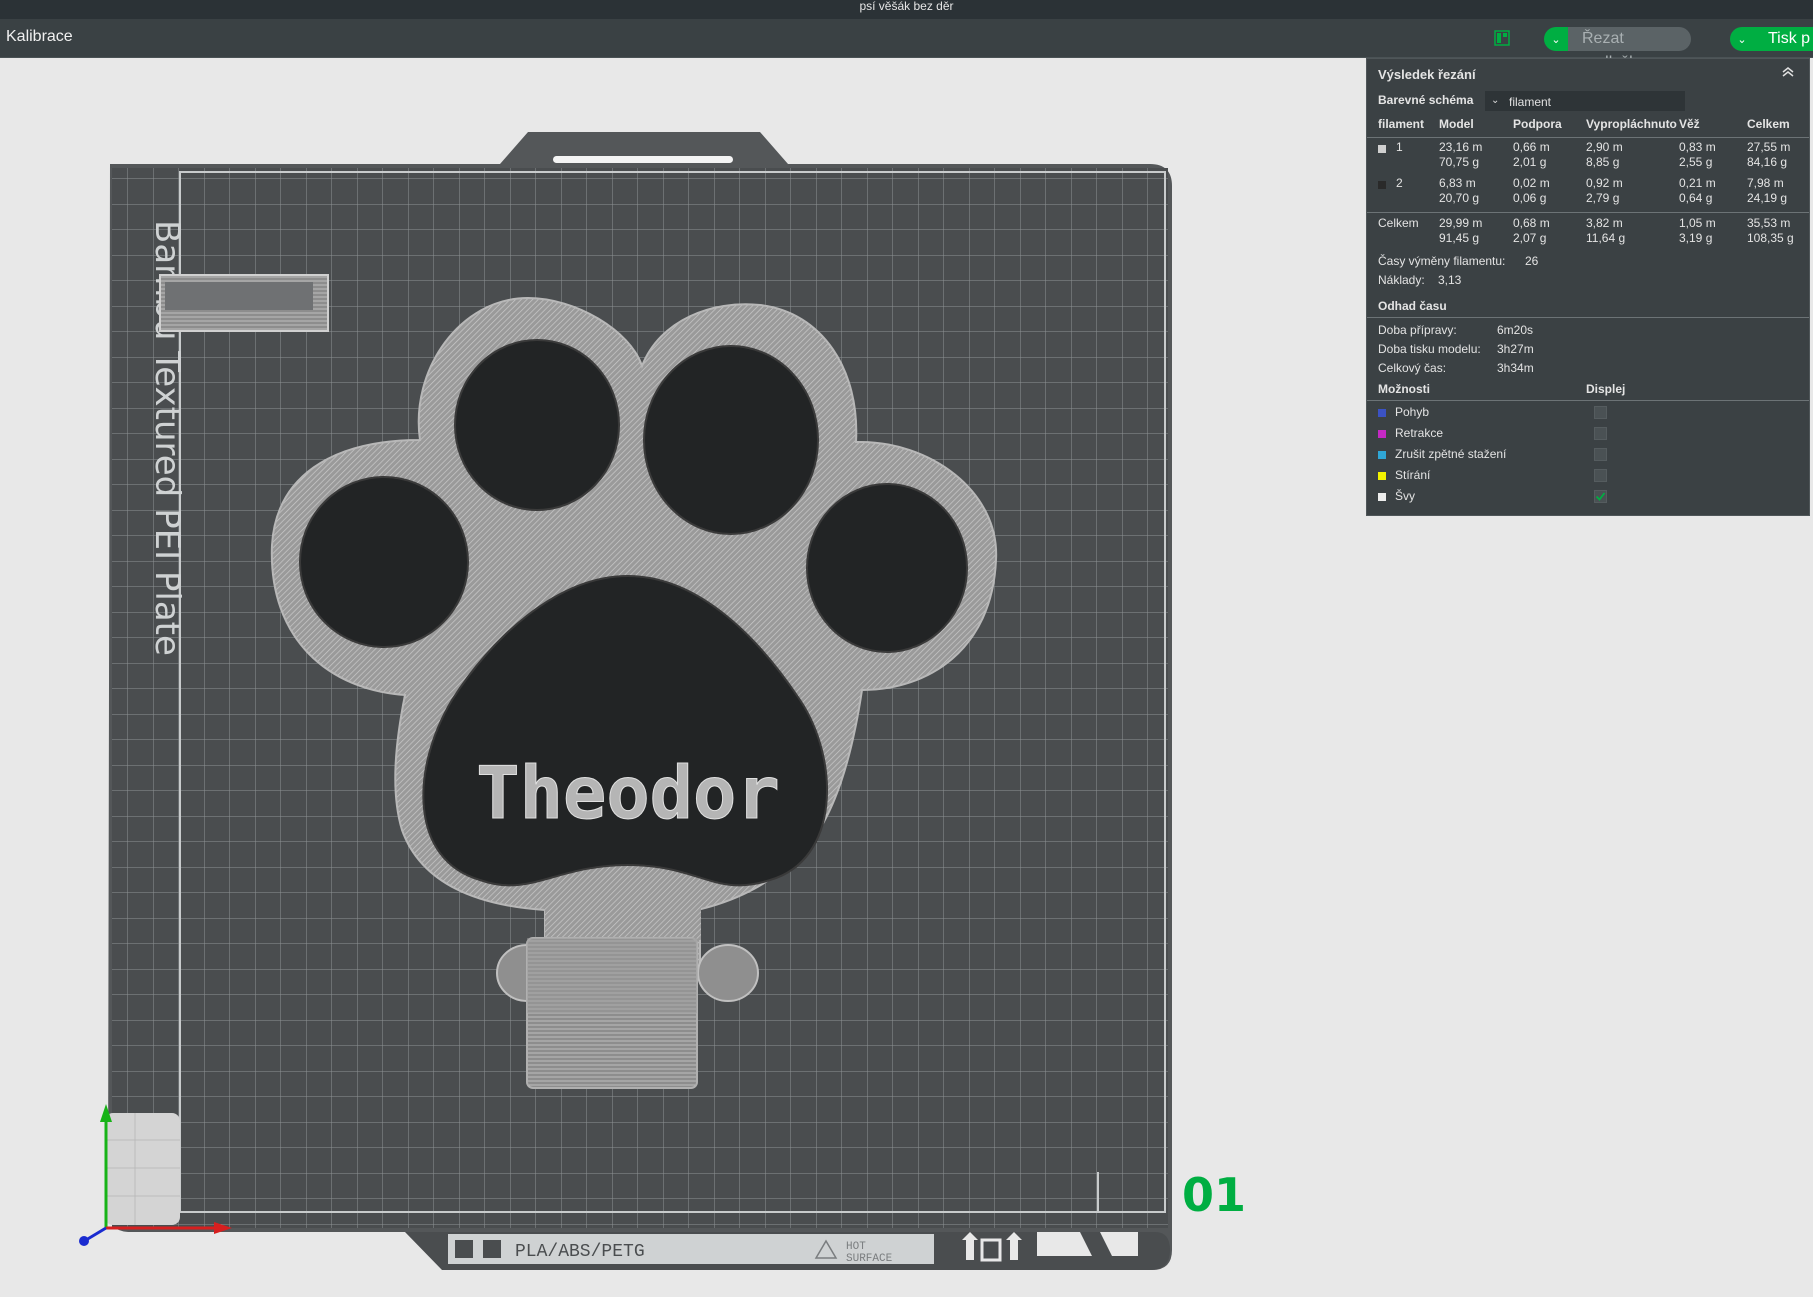  I want to click on print-plate-button: Tisk p, so click(1783, 39).